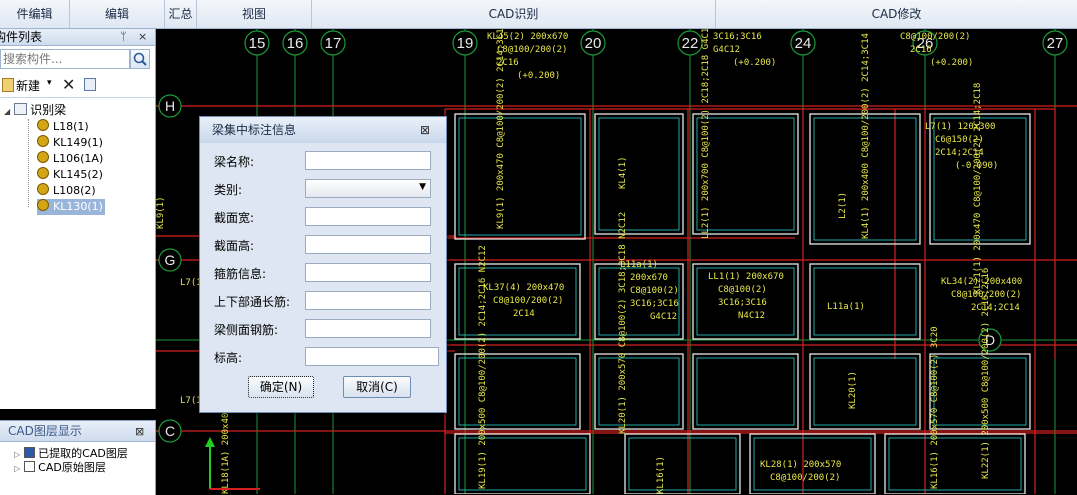 This screenshot has width=1077, height=495. I want to click on tab-component-edit: 件编辑, so click(35, 14).